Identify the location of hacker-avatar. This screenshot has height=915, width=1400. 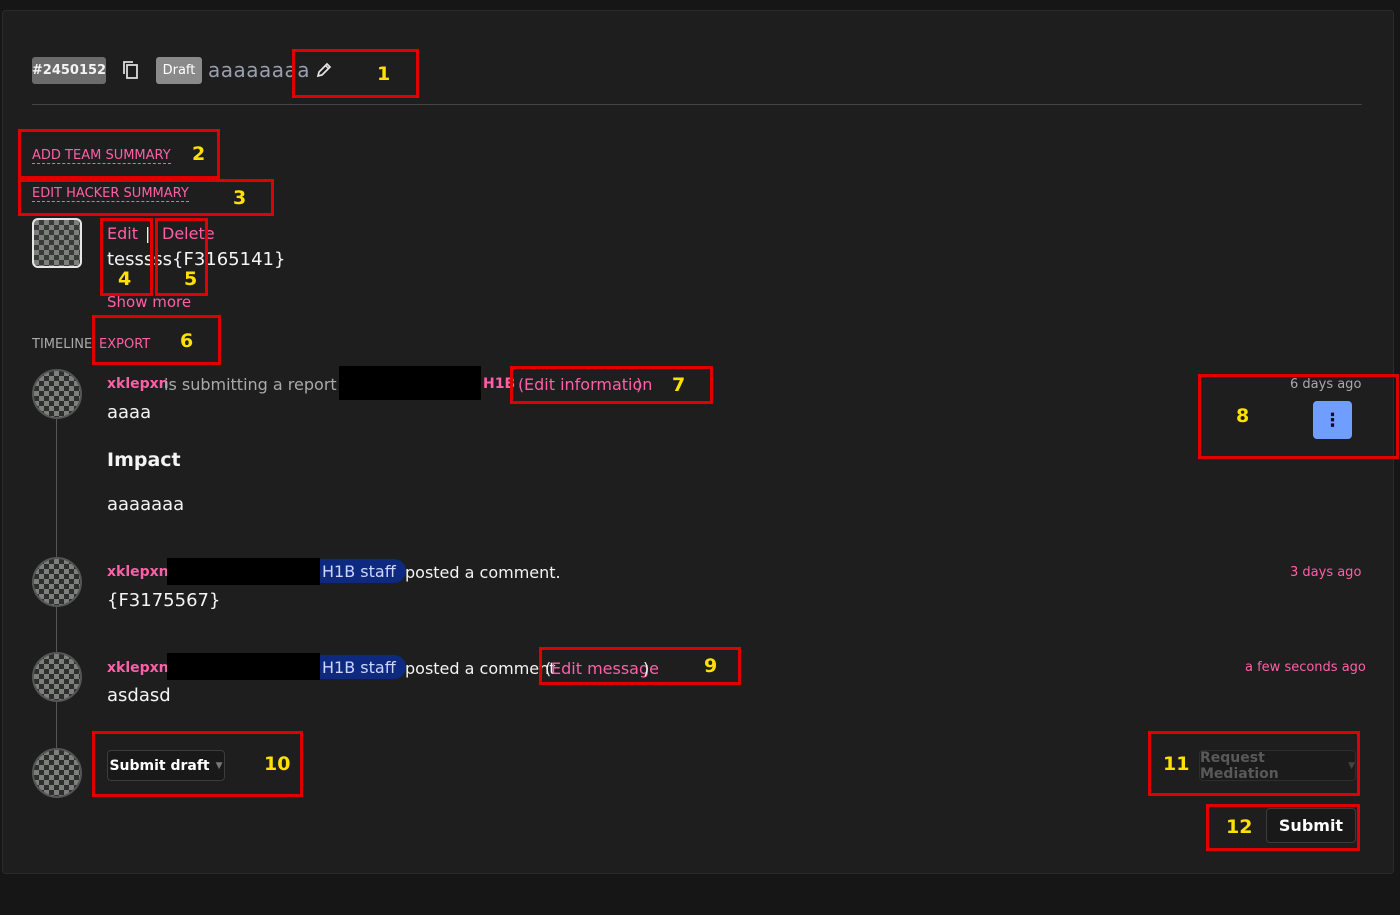
(57, 243).